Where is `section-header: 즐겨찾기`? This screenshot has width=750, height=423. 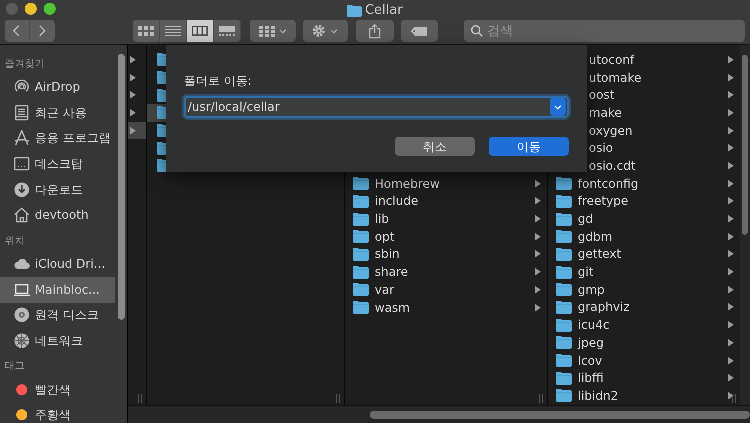
section-header: 즐겨찾기 is located at coordinates (25, 65).